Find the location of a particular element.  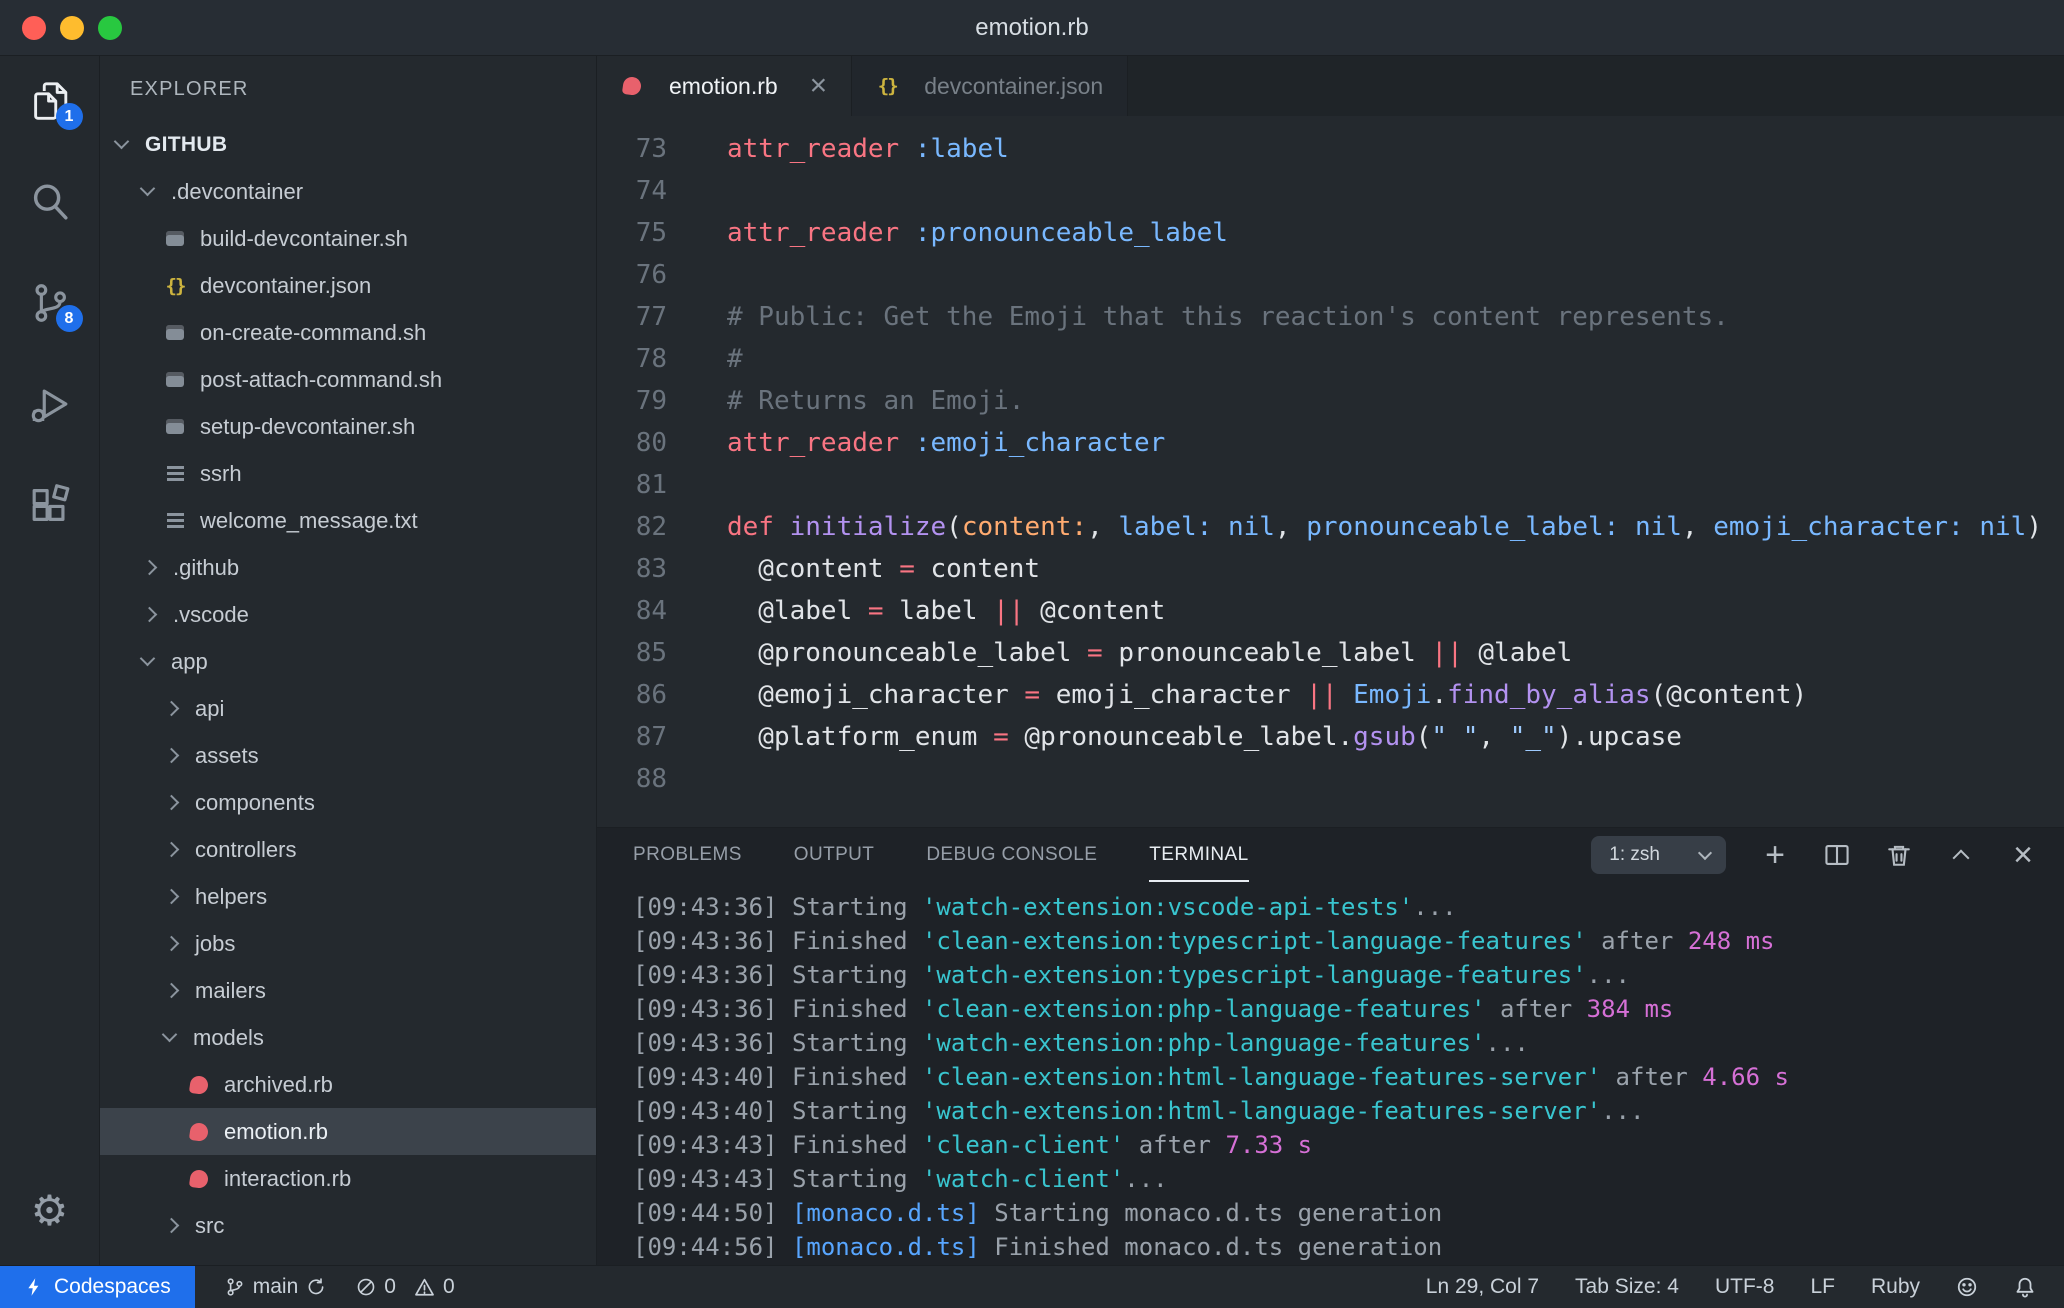

tree-folder-models: models is located at coordinates (348, 1037).